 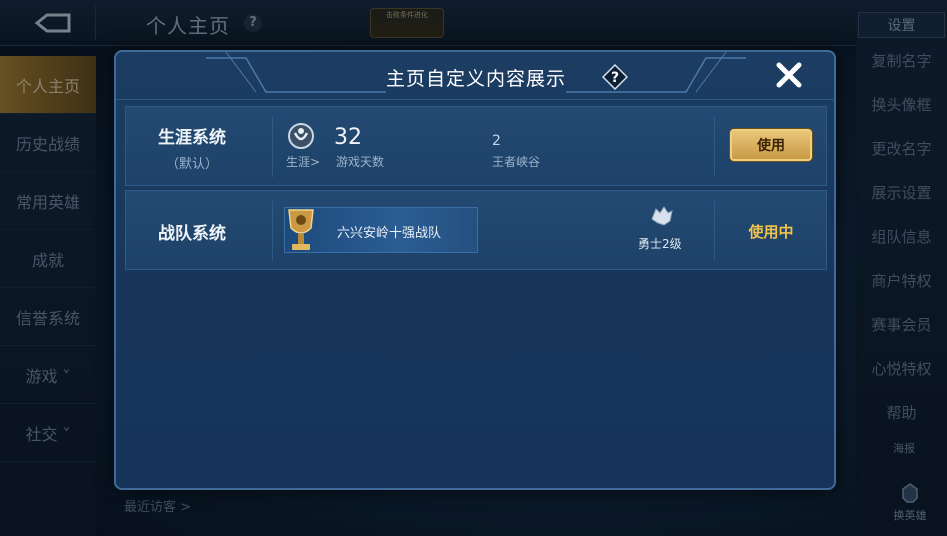 I want to click on trophy-icon, so click(x=301, y=229).